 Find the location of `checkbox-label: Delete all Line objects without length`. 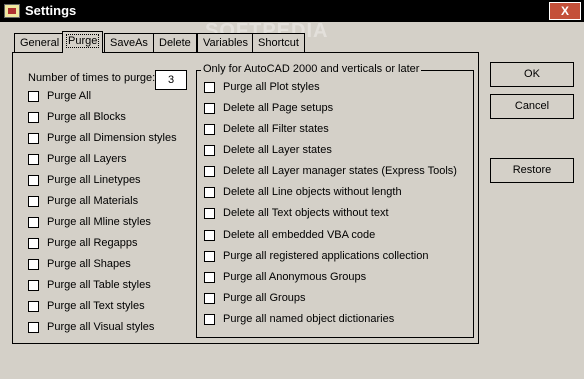

checkbox-label: Delete all Line objects without length is located at coordinates (312, 192).